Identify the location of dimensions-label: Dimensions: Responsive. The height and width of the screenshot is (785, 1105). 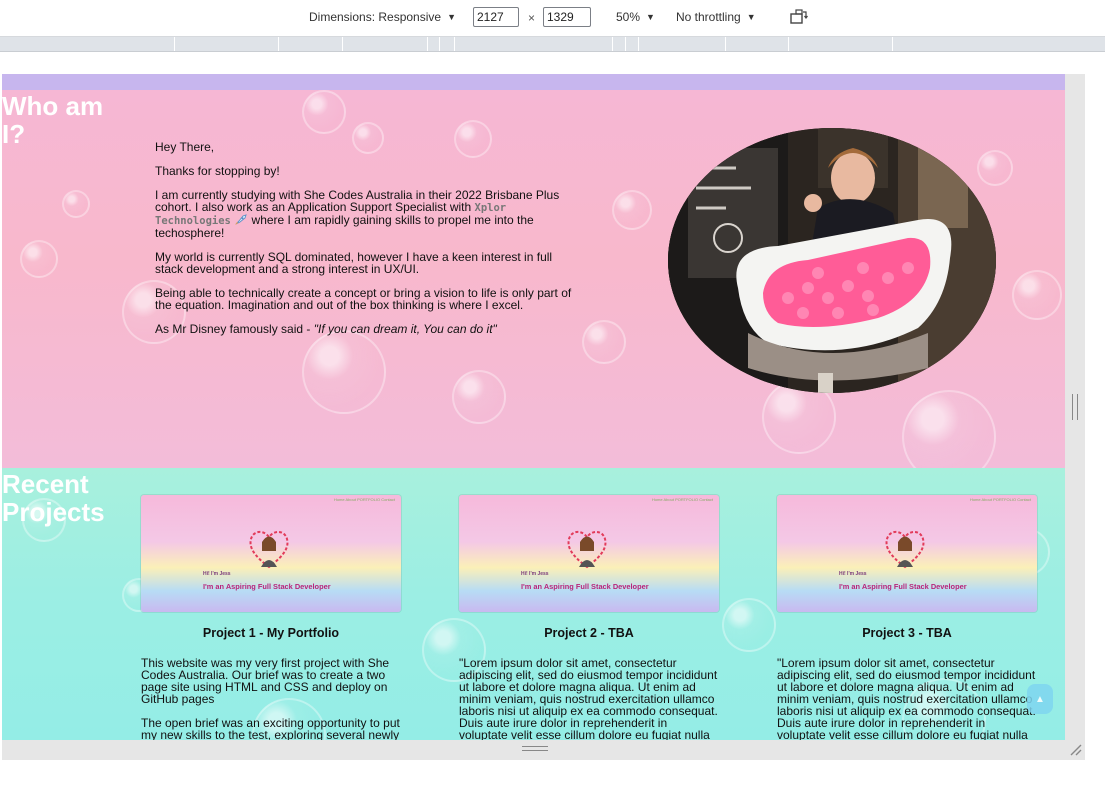
(375, 17).